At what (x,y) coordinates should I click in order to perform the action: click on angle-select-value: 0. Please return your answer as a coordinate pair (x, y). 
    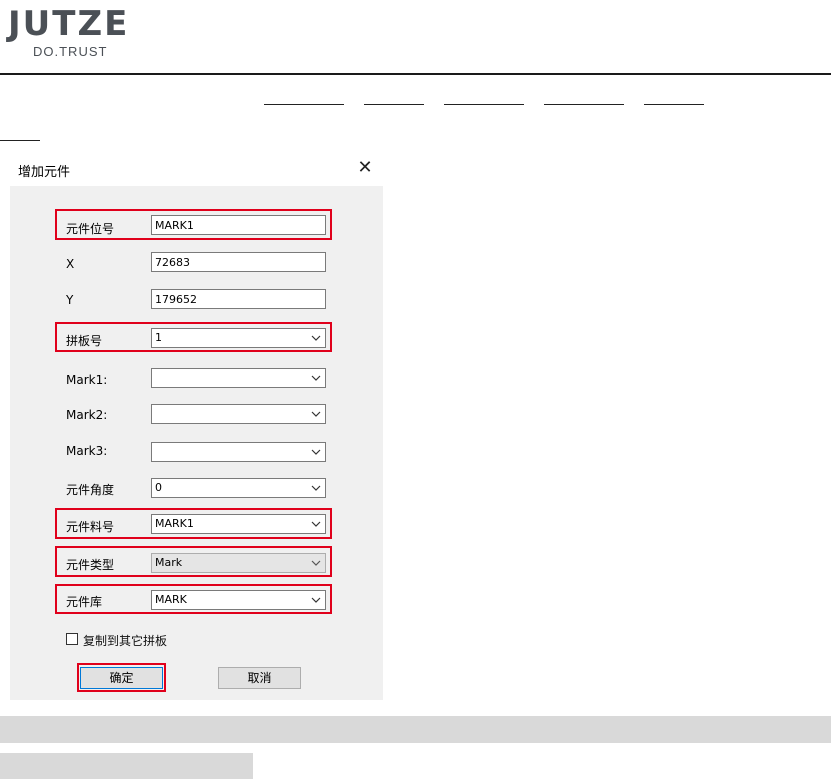
    Looking at the image, I should click on (158, 487).